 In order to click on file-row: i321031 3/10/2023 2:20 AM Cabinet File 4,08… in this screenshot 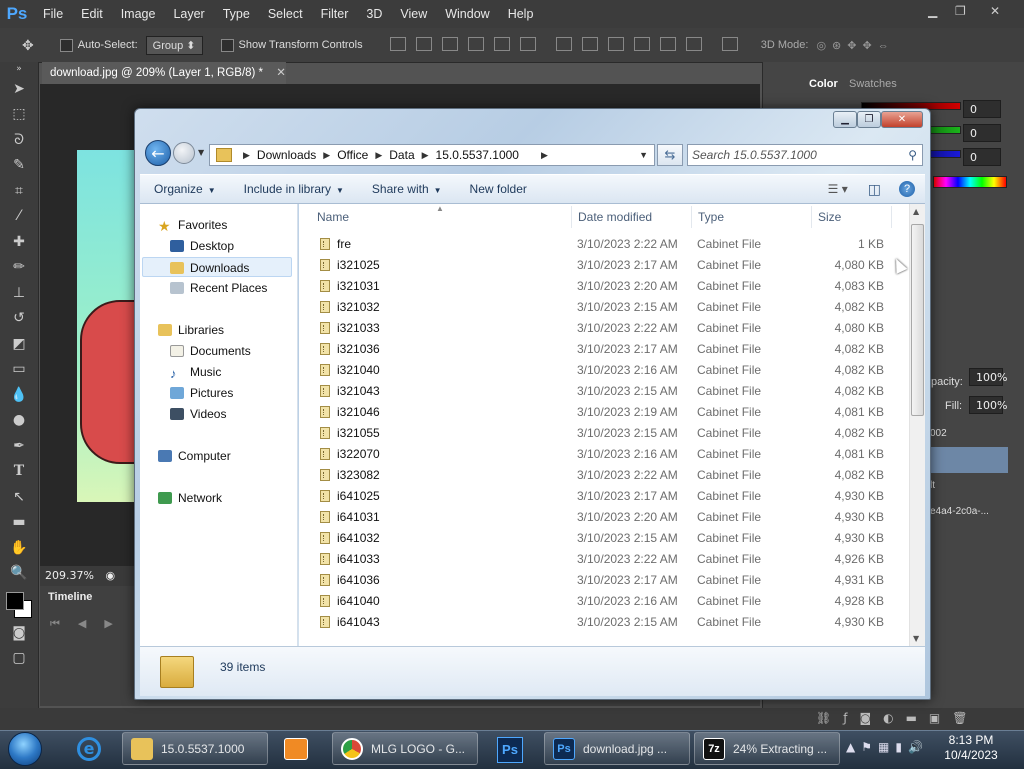, I will do `click(604, 286)`.